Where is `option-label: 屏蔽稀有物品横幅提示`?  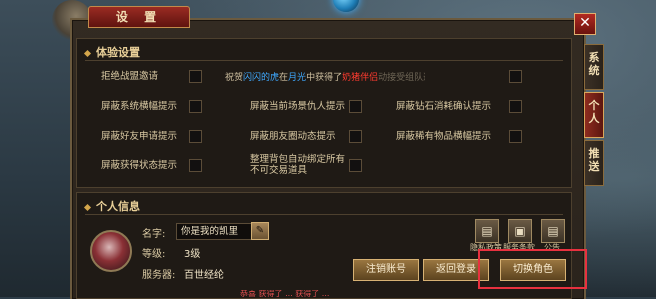 option-label: 屏蔽稀有物品横幅提示 is located at coordinates (444, 136).